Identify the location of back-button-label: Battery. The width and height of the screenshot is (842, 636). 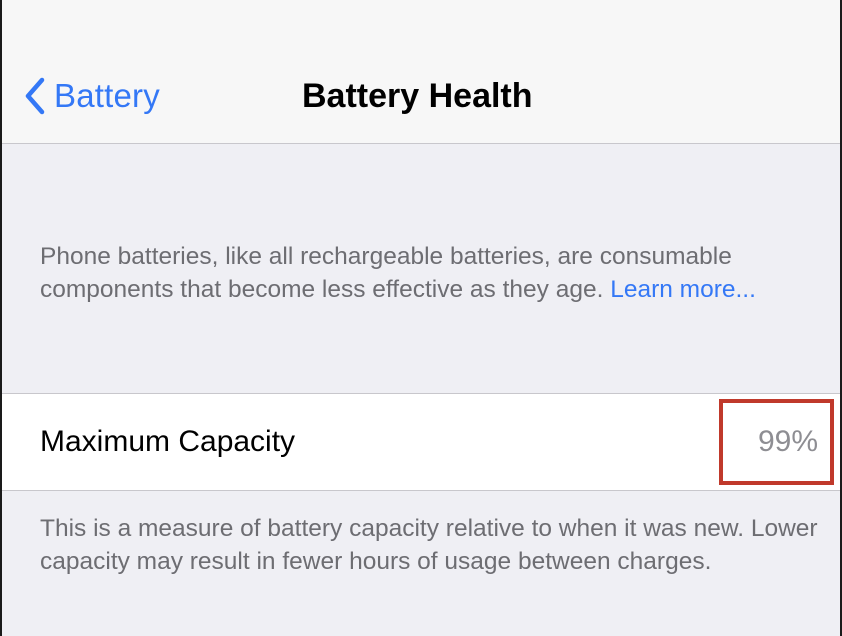
(107, 95).